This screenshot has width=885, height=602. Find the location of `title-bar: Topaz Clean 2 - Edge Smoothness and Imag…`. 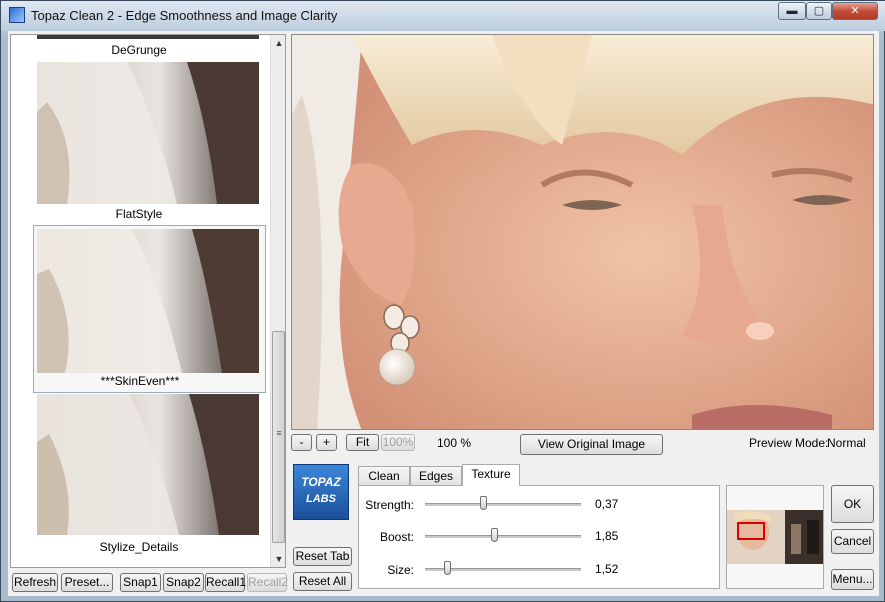

title-bar: Topaz Clean 2 - Edge Smoothness and Imag… is located at coordinates (443, 16).